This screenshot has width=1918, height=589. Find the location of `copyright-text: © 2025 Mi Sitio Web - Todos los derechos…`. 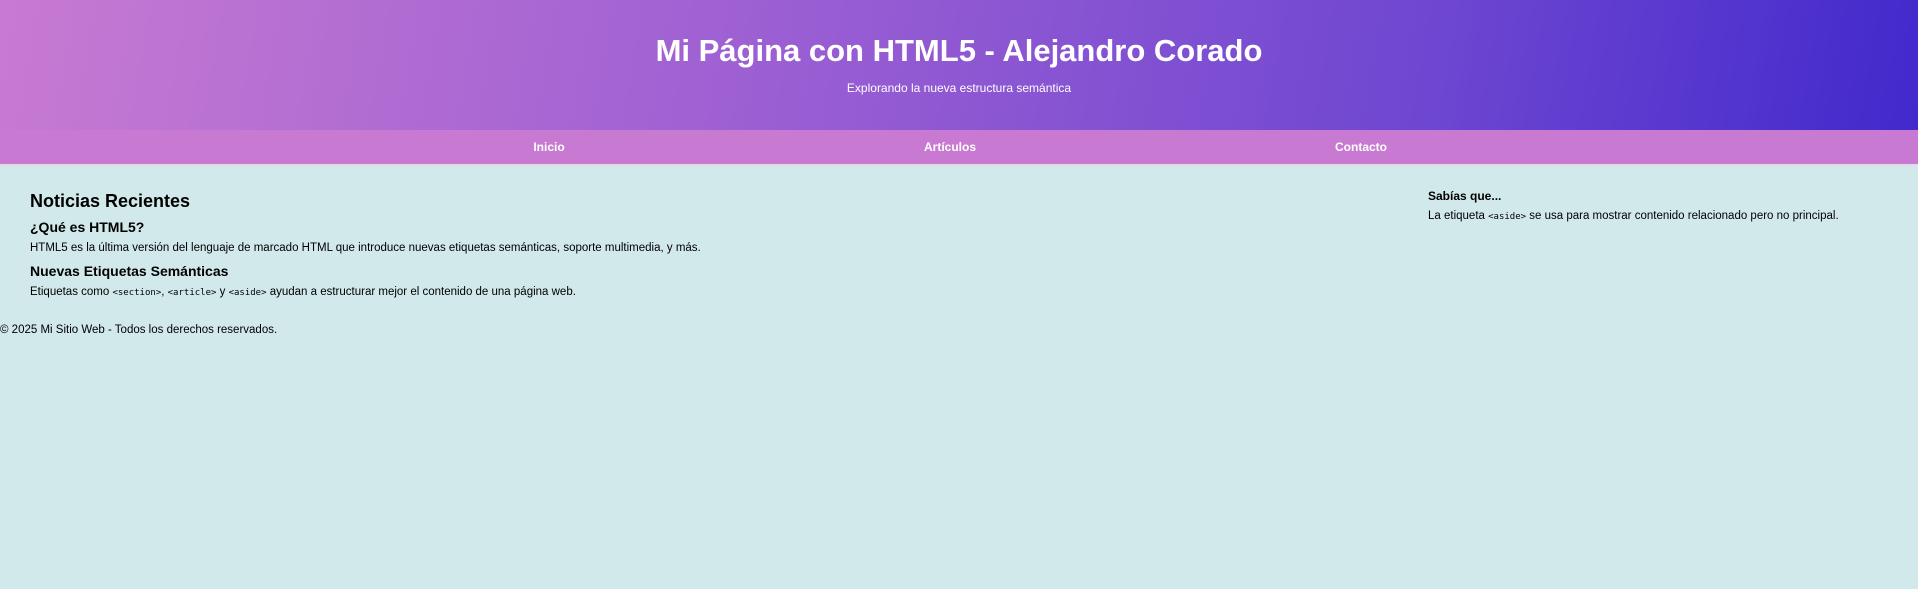

copyright-text: © 2025 Mi Sitio Web - Todos los derechos… is located at coordinates (139, 330).